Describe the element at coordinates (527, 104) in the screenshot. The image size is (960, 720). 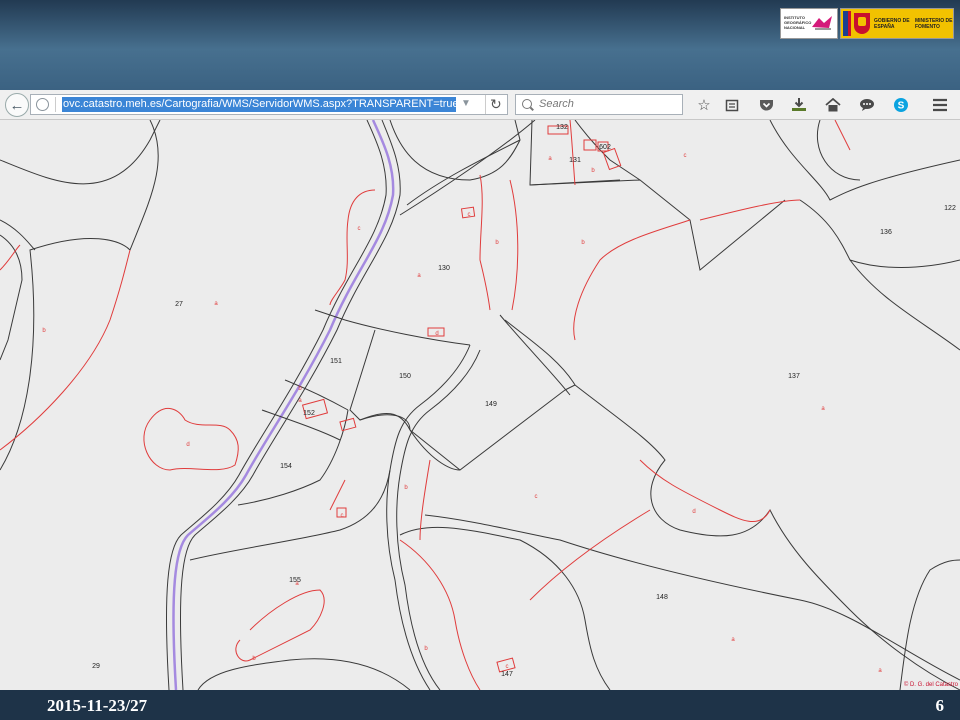
I see `search-icon` at that location.